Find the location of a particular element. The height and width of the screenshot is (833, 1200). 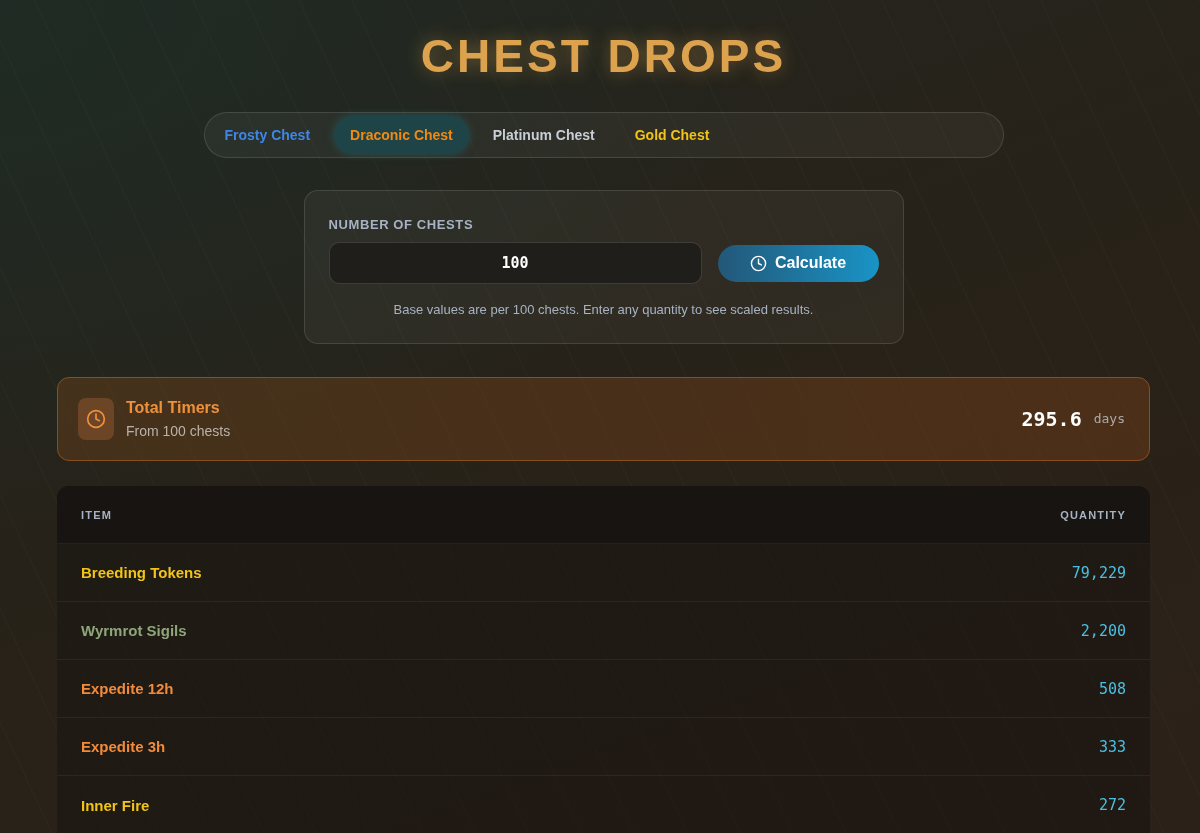

quantity-value: 79,229 is located at coordinates (1098, 572).